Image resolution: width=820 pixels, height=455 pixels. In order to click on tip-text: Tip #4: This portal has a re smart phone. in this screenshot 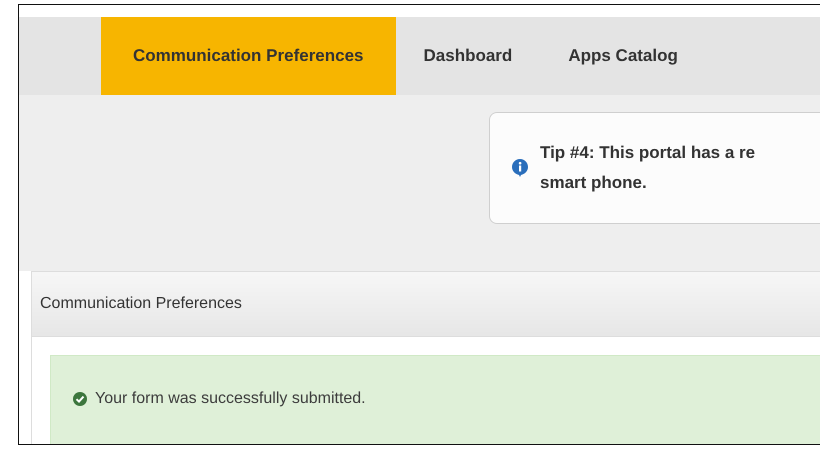, I will do `click(648, 168)`.